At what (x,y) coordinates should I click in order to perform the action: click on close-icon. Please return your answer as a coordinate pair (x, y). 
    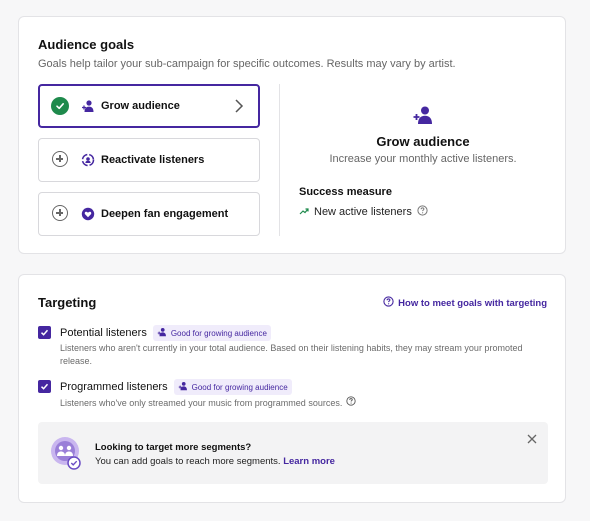
    Looking at the image, I should click on (532, 438).